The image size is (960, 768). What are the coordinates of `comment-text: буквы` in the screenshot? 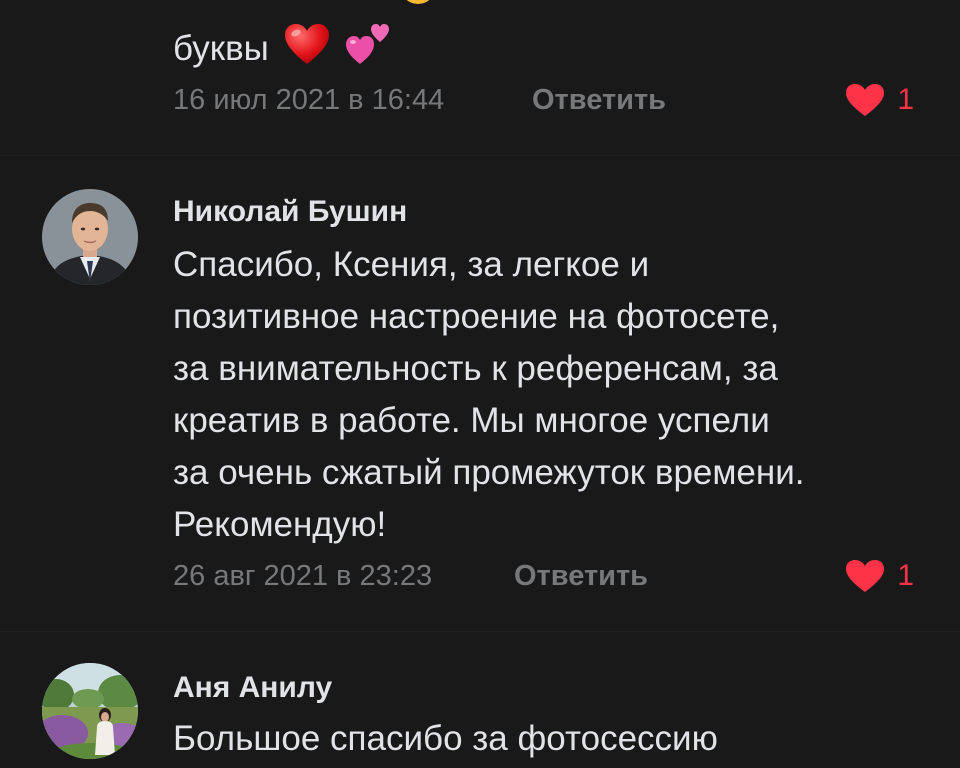 It's located at (553, 46).